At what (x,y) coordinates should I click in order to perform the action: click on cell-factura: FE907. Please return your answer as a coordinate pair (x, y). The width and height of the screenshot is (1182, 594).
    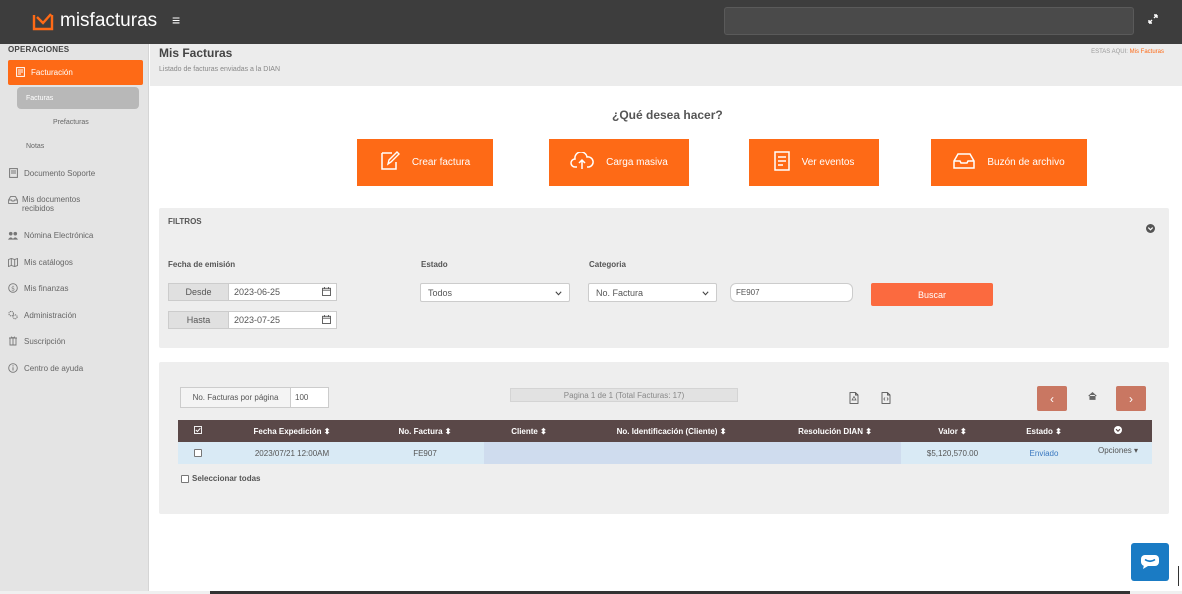
    Looking at the image, I should click on (425, 453).